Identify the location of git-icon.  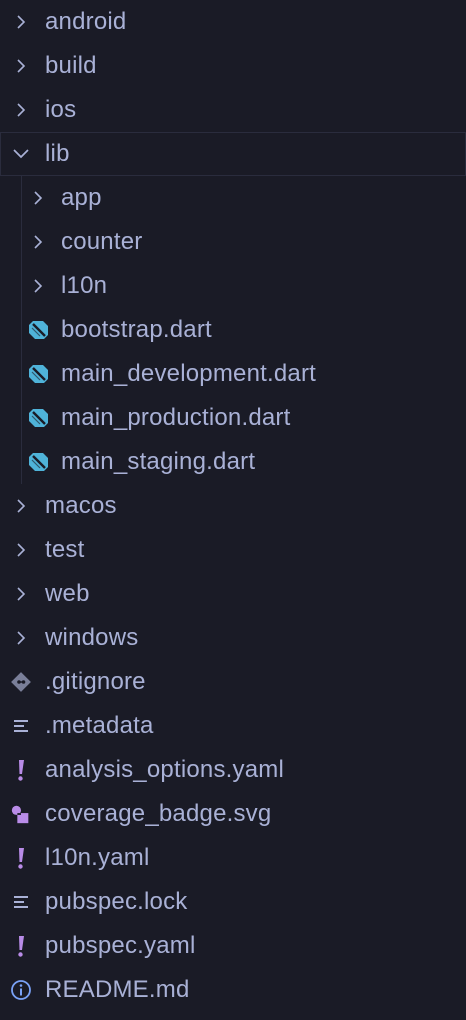
(21, 682).